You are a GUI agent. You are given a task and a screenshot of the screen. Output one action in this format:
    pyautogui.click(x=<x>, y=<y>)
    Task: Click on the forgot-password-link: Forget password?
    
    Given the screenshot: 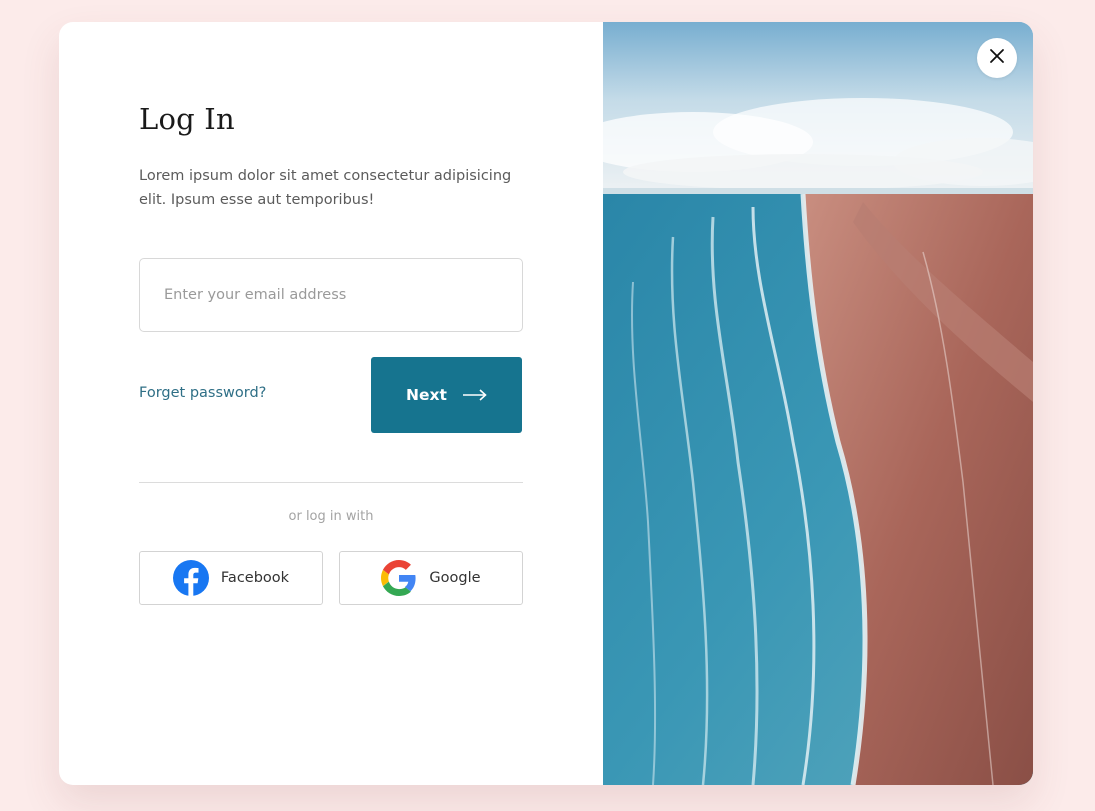 What is the action you would take?
    pyautogui.click(x=202, y=393)
    